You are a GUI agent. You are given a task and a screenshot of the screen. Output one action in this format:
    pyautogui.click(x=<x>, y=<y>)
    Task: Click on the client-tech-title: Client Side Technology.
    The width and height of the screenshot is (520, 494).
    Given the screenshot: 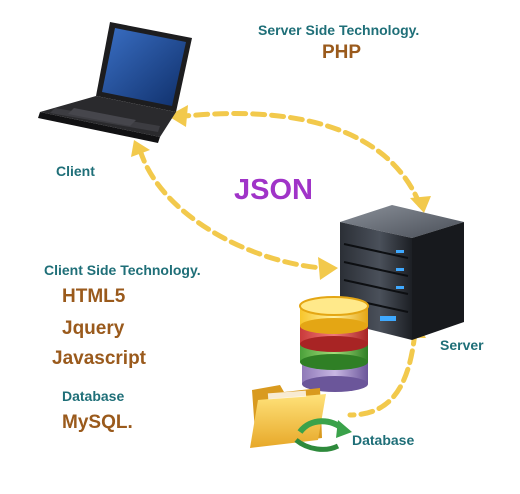 What is the action you would take?
    pyautogui.click(x=122, y=270)
    